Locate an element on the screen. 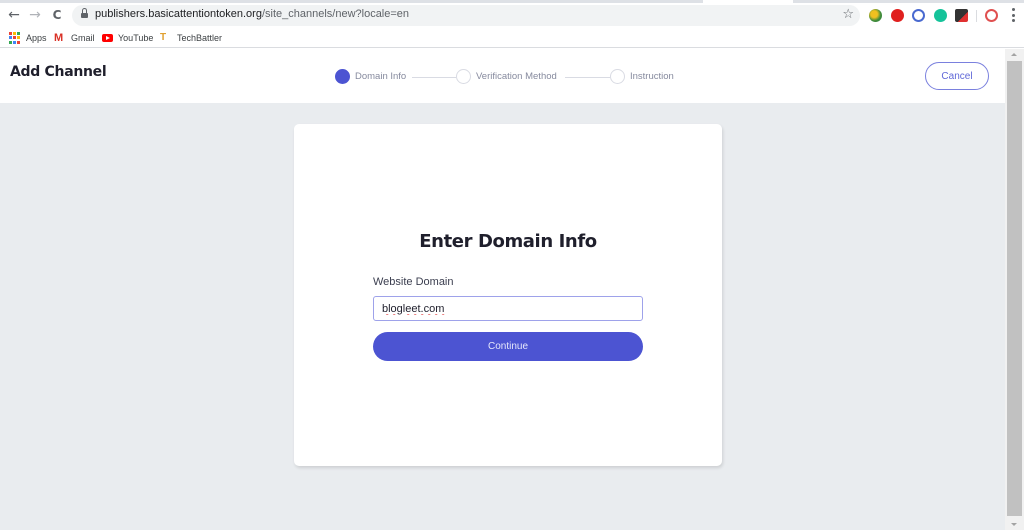 Image resolution: width=1024 pixels, height=530 pixels. step-verification-method: Verification Method is located at coordinates (506, 76).